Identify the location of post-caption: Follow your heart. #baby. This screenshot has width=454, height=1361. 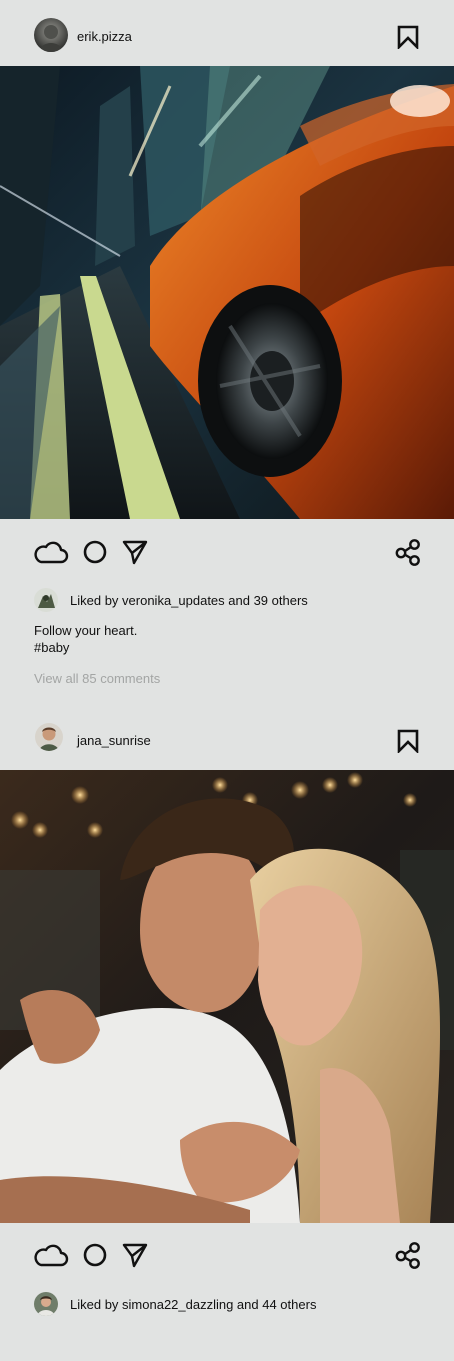
(85, 639).